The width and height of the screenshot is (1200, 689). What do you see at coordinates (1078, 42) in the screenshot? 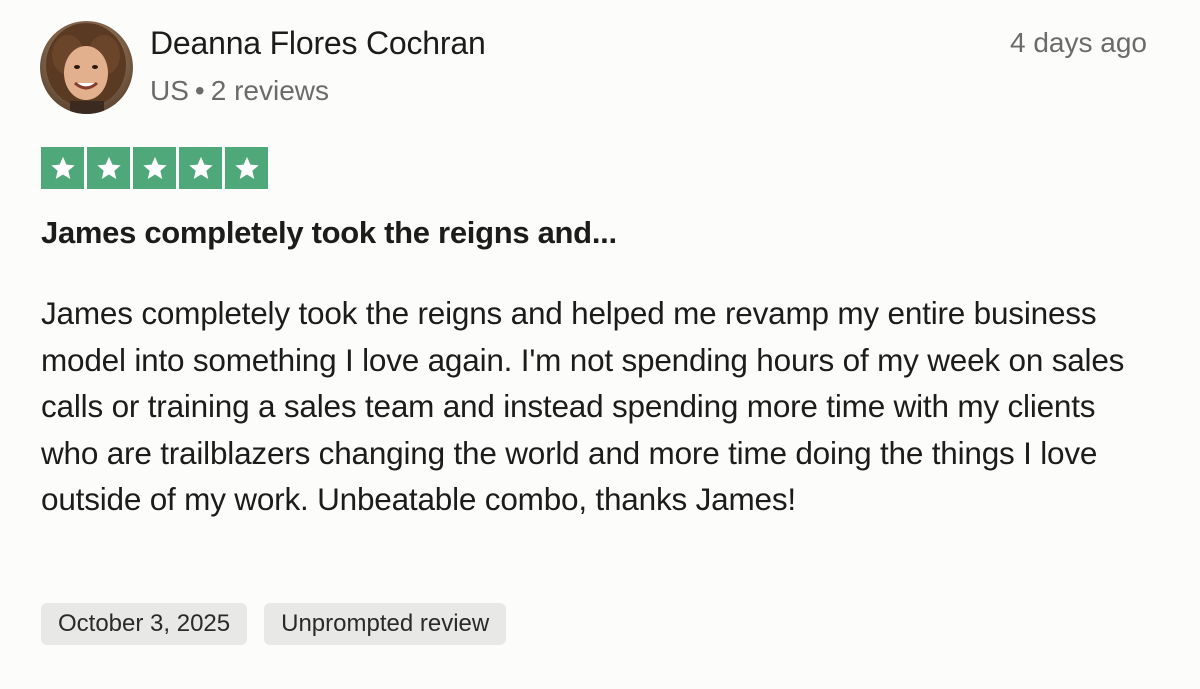
I see `review-time-ago: 4 days ago` at bounding box center [1078, 42].